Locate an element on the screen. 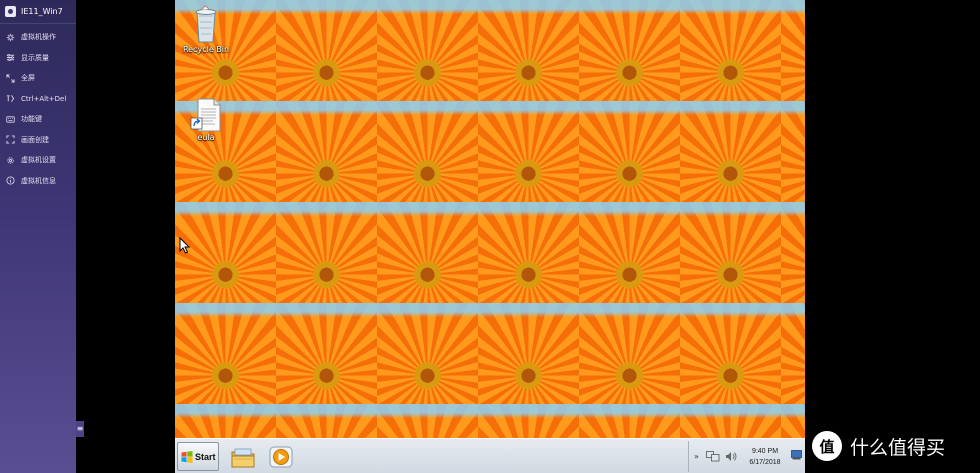 This screenshot has width=980, height=473. desktop-icon-recycle-bin: Recycle Bin is located at coordinates (206, 29).